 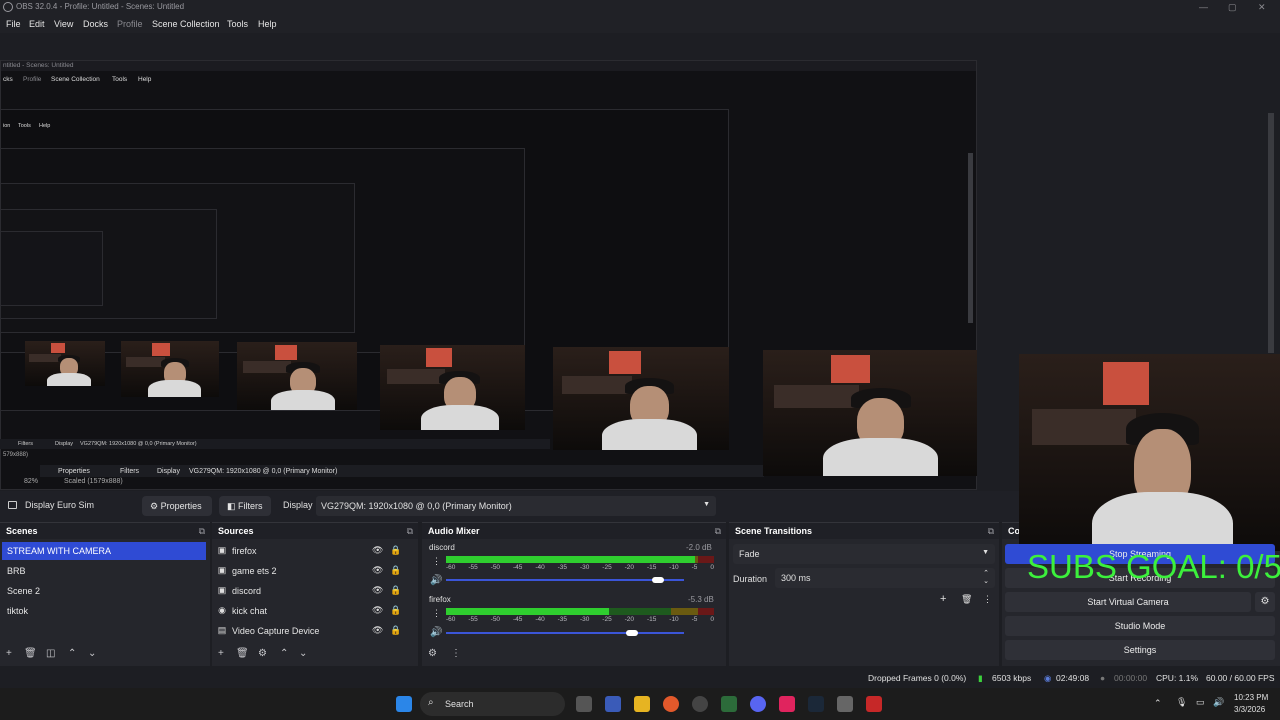 What do you see at coordinates (311, 631) in the screenshot?
I see `source-item-video-capture-device: ▤ Video Capture Device 👁 🔒` at bounding box center [311, 631].